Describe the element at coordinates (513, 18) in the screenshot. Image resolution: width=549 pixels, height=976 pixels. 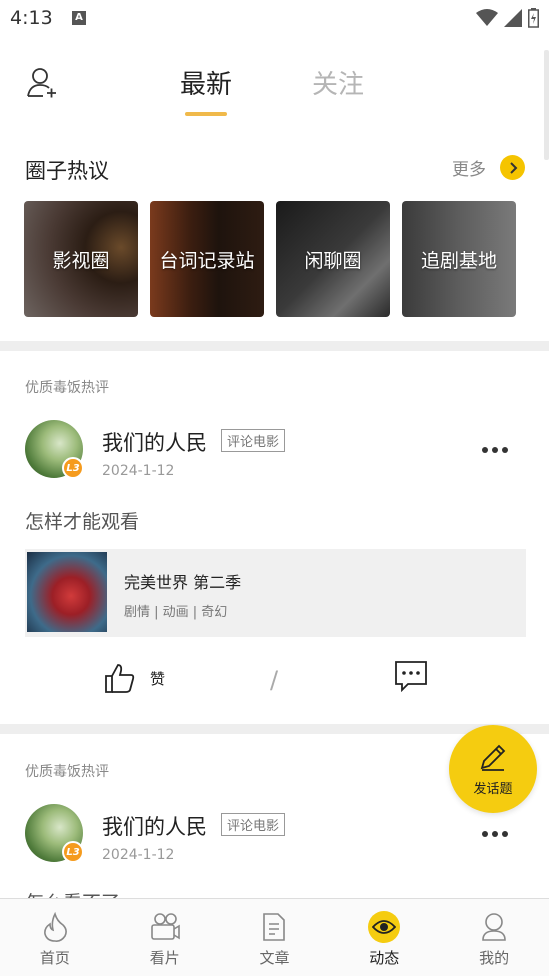
I see `signal-icon` at that location.